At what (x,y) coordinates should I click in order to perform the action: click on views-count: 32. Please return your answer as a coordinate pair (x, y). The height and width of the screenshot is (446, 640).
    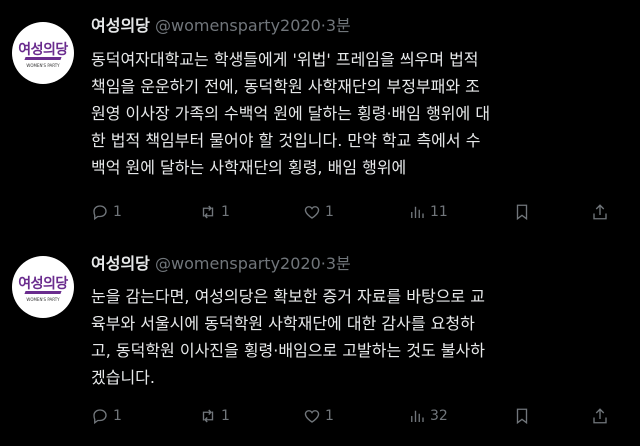
    Looking at the image, I should click on (439, 416).